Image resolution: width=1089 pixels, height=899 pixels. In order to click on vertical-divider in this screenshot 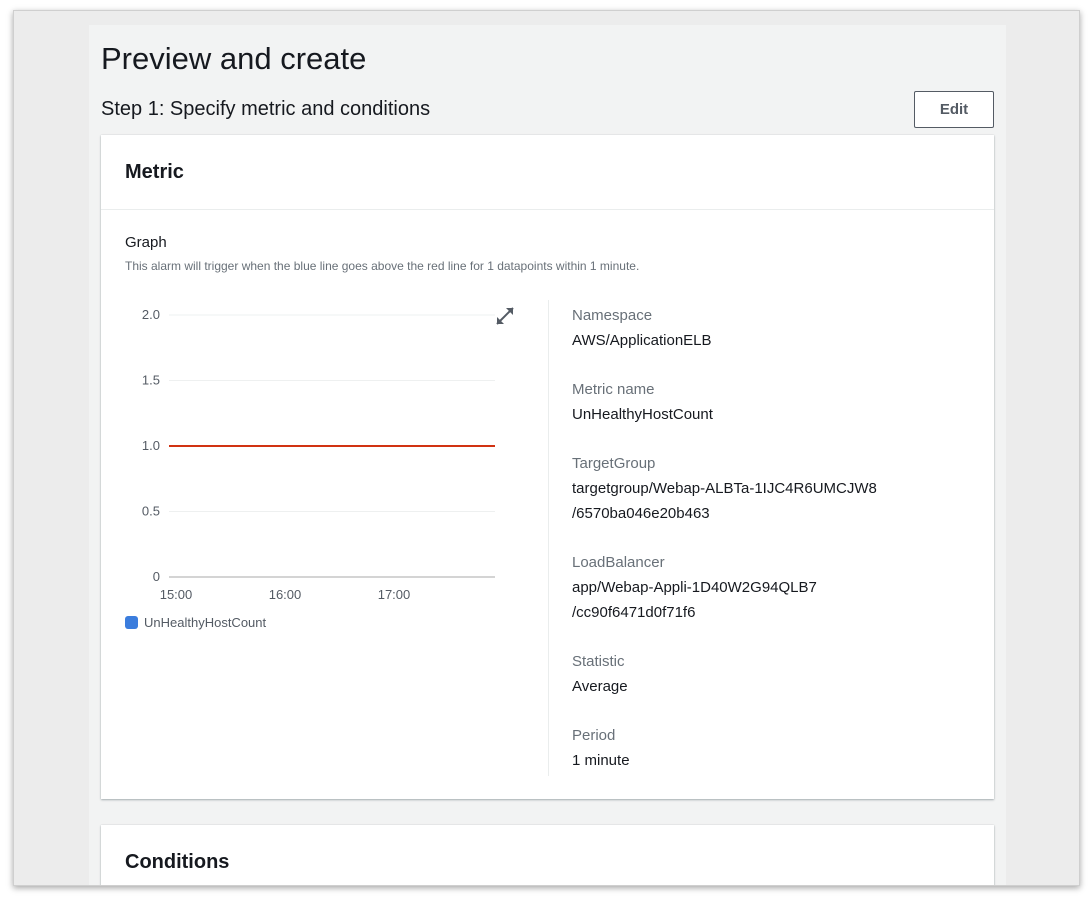, I will do `click(548, 538)`.